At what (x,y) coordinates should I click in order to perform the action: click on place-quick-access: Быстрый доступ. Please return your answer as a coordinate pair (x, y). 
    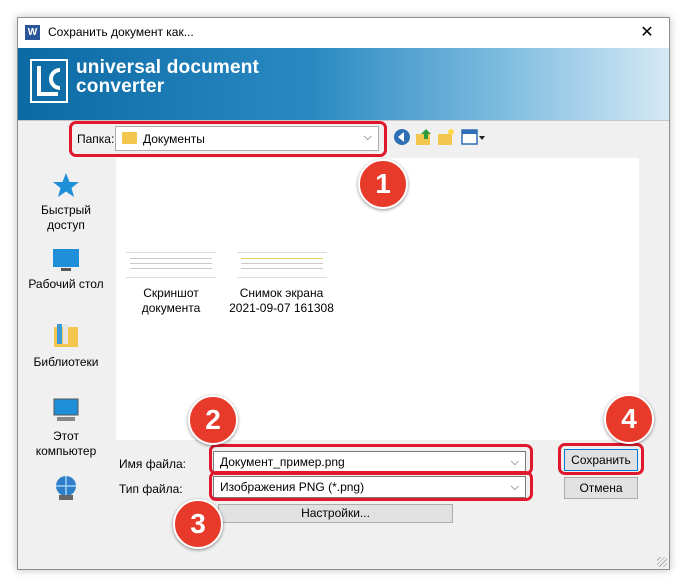
    Looking at the image, I should click on (66, 202).